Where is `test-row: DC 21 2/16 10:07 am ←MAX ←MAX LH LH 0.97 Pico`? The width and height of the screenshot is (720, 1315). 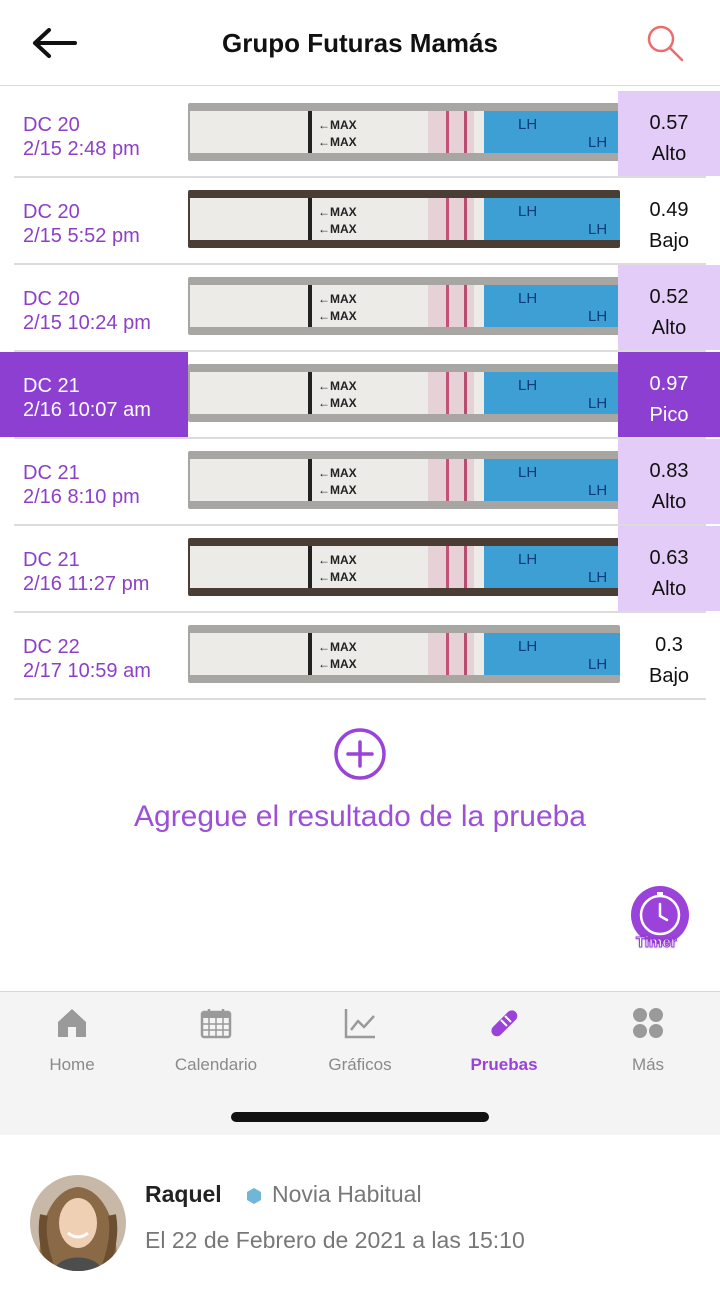 test-row: DC 21 2/16 10:07 am ←MAX ←MAX LH LH 0.97 Pico is located at coordinates (360, 395).